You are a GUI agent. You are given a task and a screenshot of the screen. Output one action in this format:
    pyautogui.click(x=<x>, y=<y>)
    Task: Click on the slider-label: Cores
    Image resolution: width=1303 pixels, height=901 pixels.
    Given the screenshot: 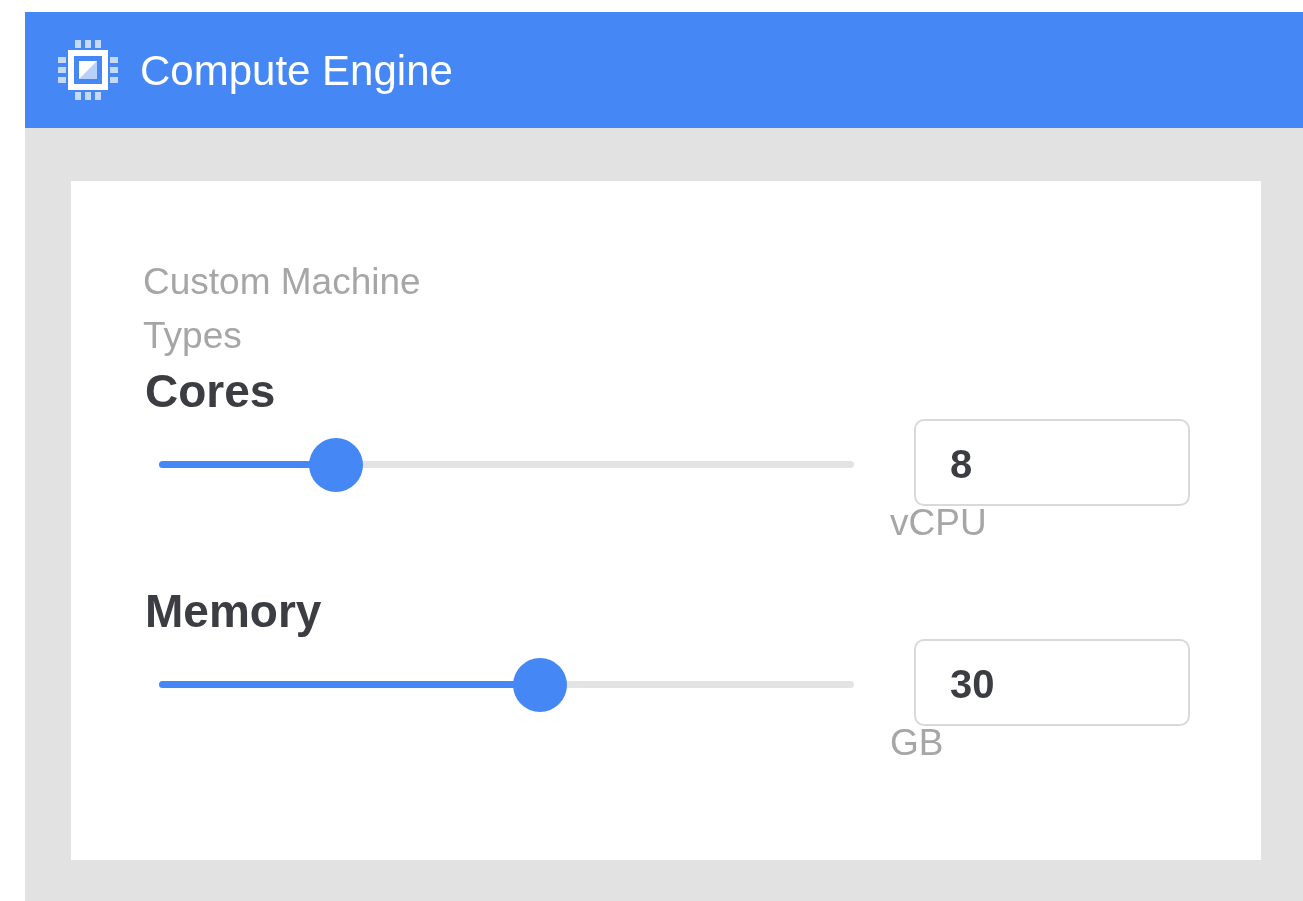 What is the action you would take?
    pyautogui.click(x=211, y=391)
    